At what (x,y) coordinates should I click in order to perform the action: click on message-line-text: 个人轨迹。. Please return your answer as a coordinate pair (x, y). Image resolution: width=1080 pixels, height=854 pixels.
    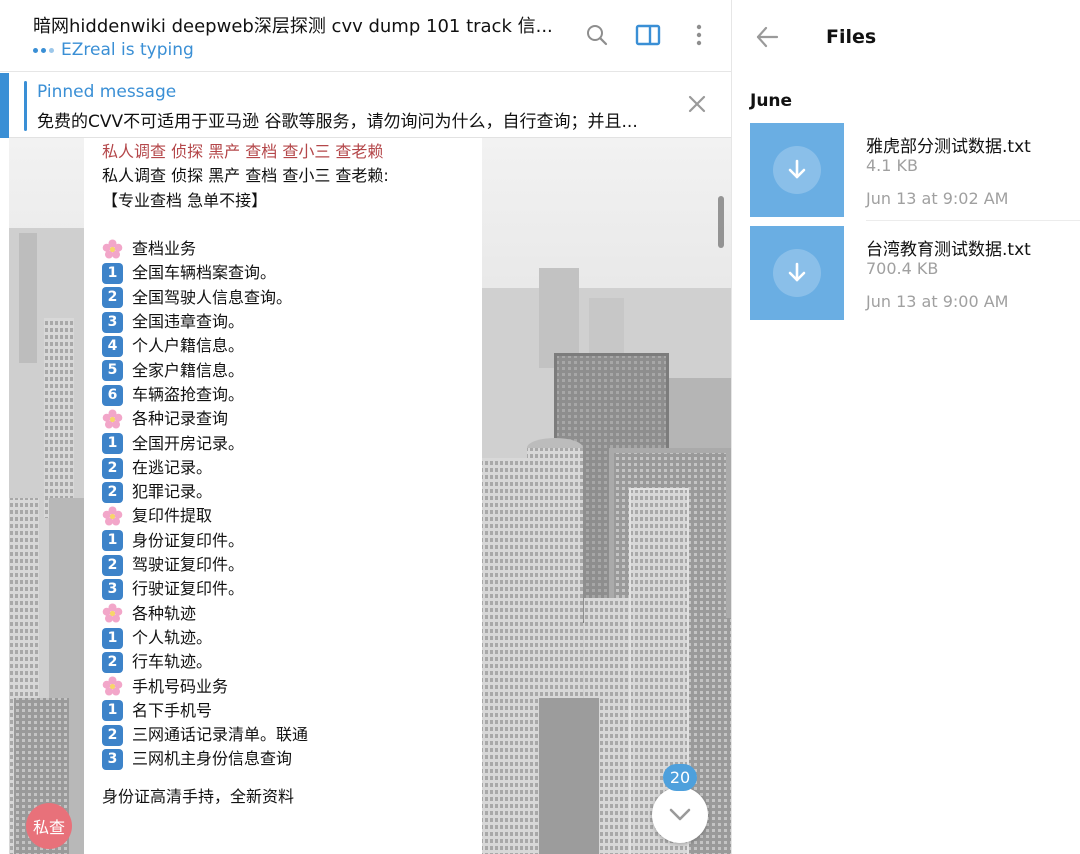
    Looking at the image, I should click on (172, 637).